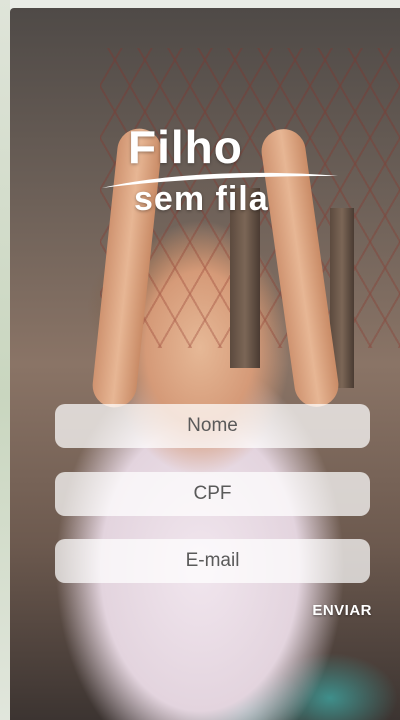 The width and height of the screenshot is (400, 720). What do you see at coordinates (212, 561) in the screenshot?
I see `email-field` at bounding box center [212, 561].